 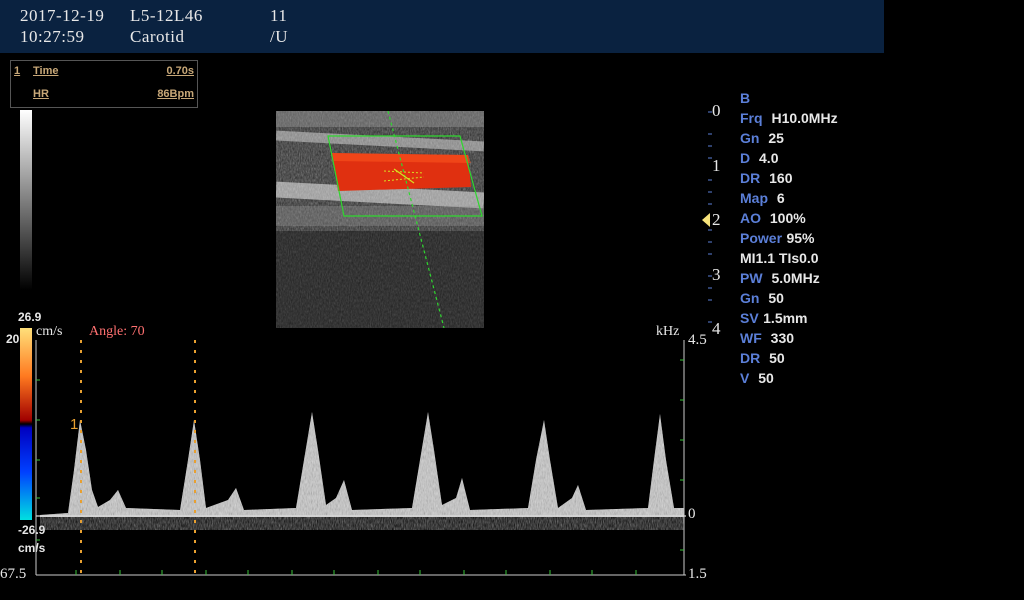 I want to click on param-row: AO 100%, so click(x=815, y=220).